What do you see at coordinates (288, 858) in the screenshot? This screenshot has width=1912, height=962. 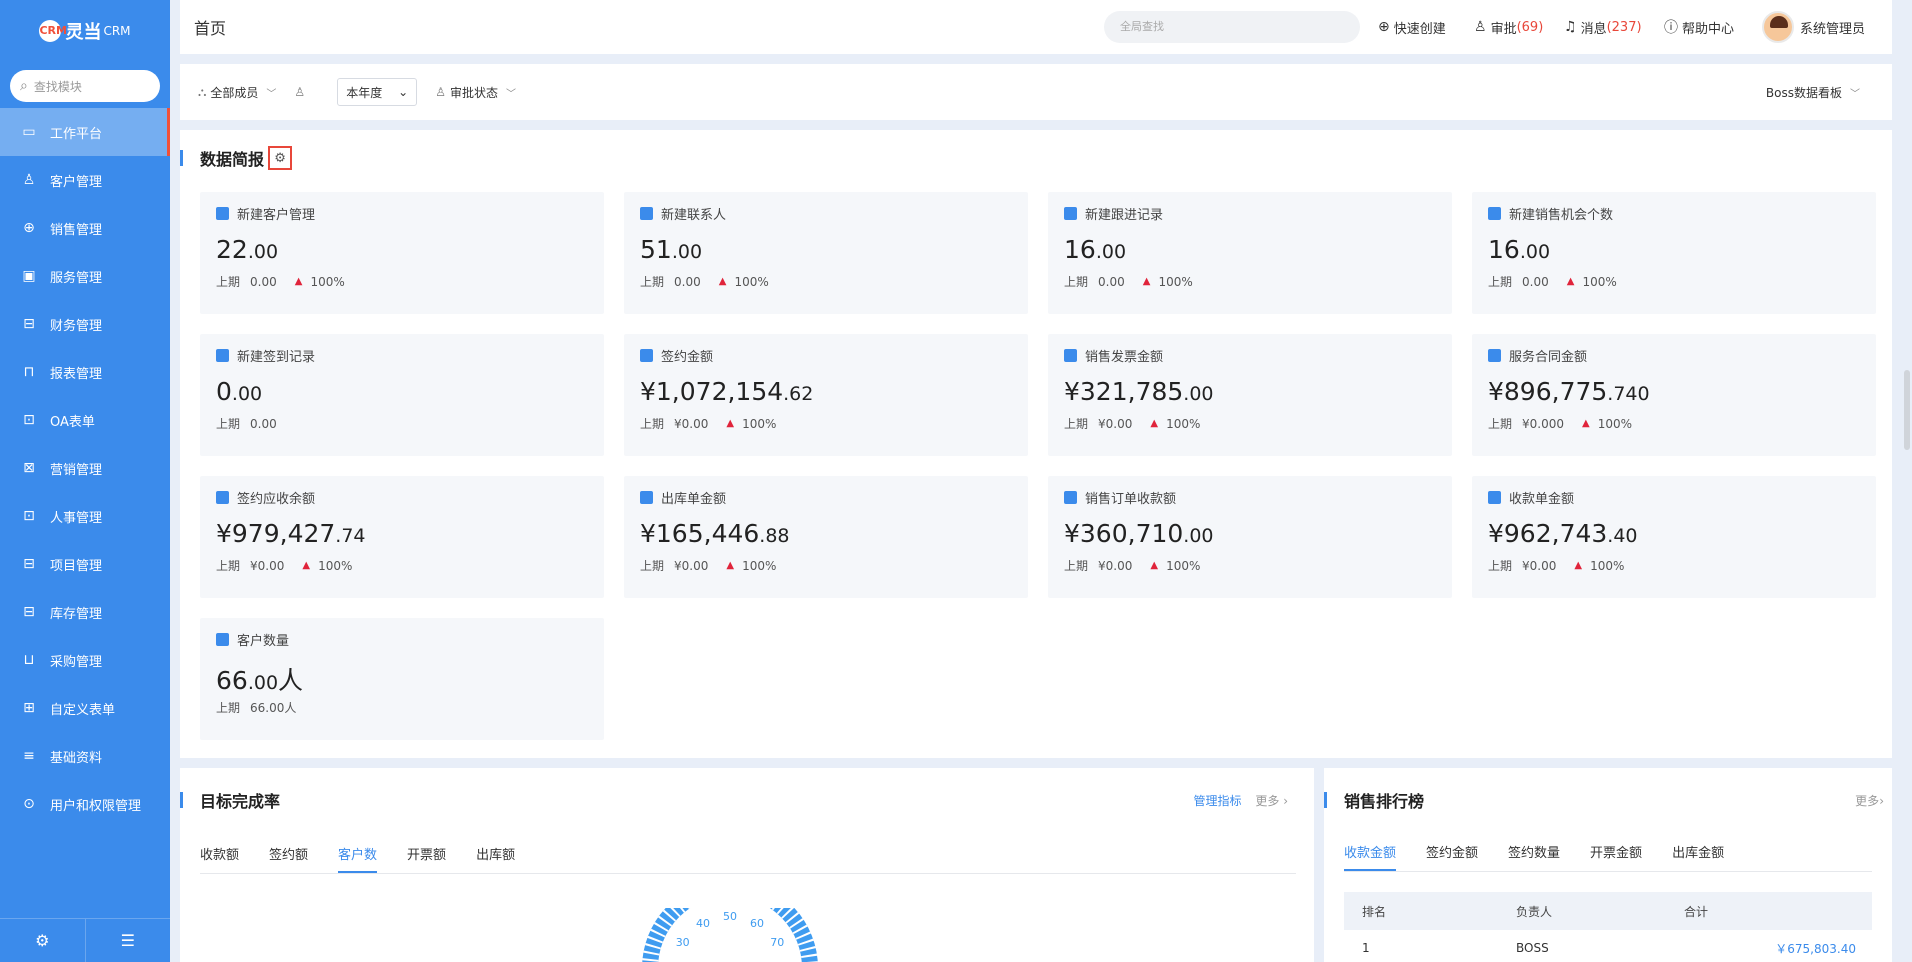 I see `tab-goal-1: 签约额` at bounding box center [288, 858].